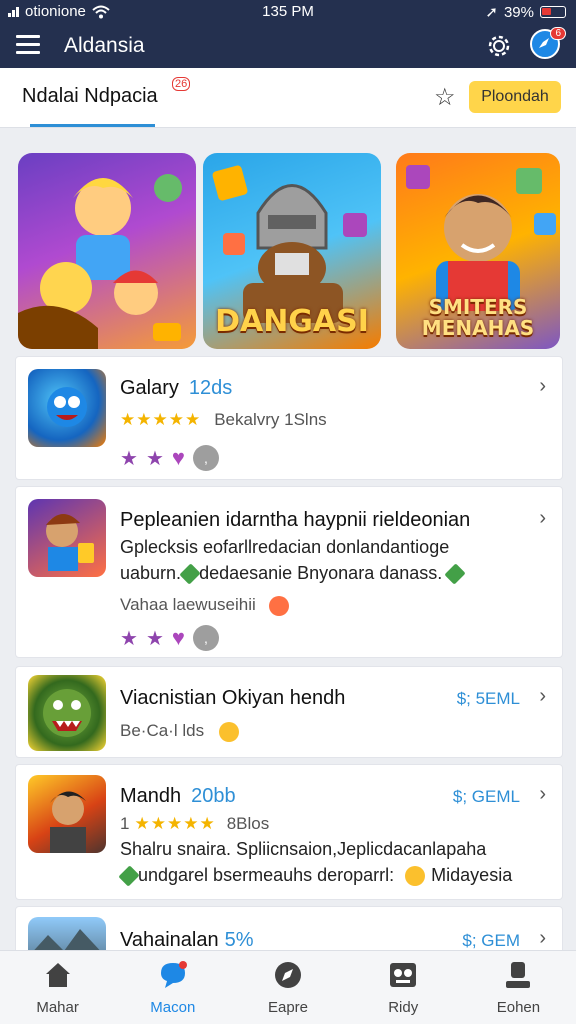 The height and width of the screenshot is (1024, 576). What do you see at coordinates (403, 975) in the screenshot?
I see `gamepad-icon` at bounding box center [403, 975].